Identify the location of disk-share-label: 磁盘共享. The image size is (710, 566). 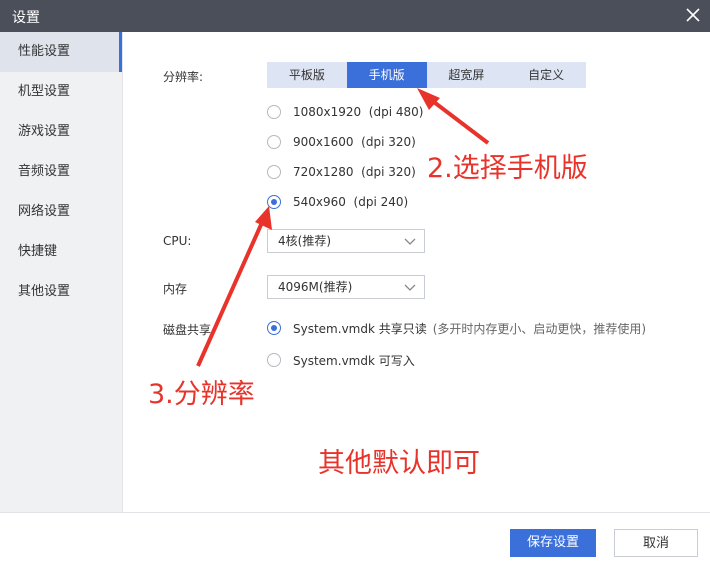
(187, 330).